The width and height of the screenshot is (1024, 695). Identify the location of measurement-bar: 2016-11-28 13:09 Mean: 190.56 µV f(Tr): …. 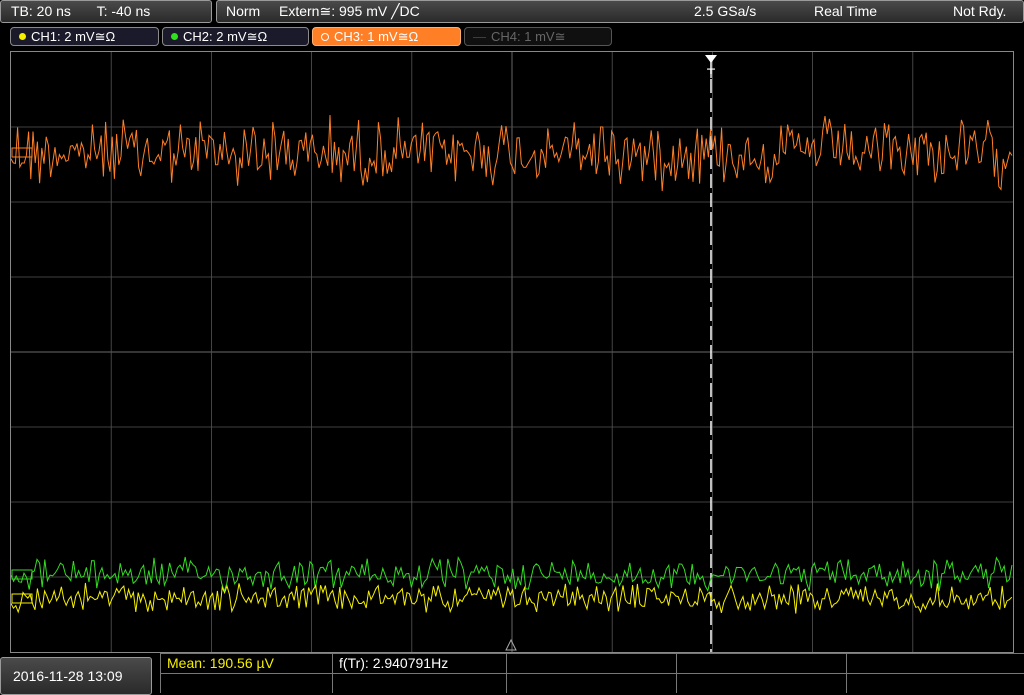
(512, 674).